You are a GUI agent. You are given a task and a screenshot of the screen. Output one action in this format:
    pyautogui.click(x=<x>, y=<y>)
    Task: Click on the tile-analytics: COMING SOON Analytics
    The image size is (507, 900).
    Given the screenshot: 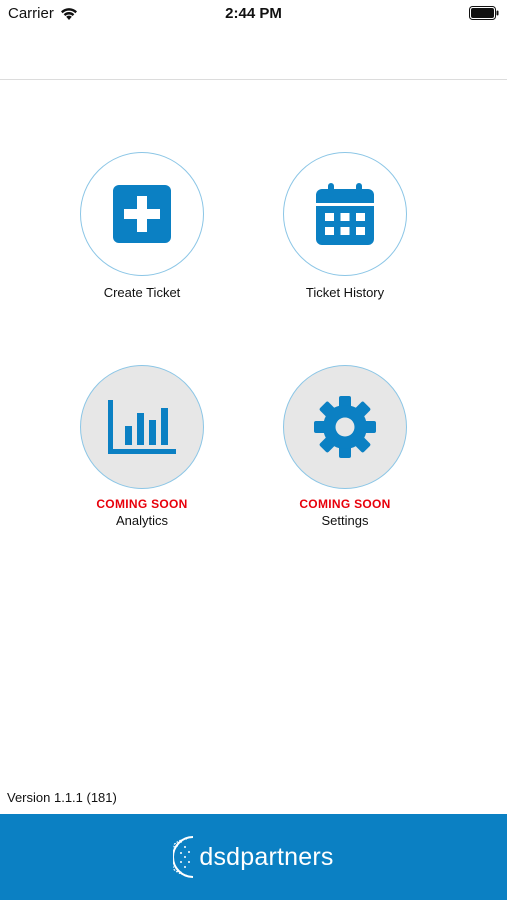 What is the action you would take?
    pyautogui.click(x=142, y=447)
    